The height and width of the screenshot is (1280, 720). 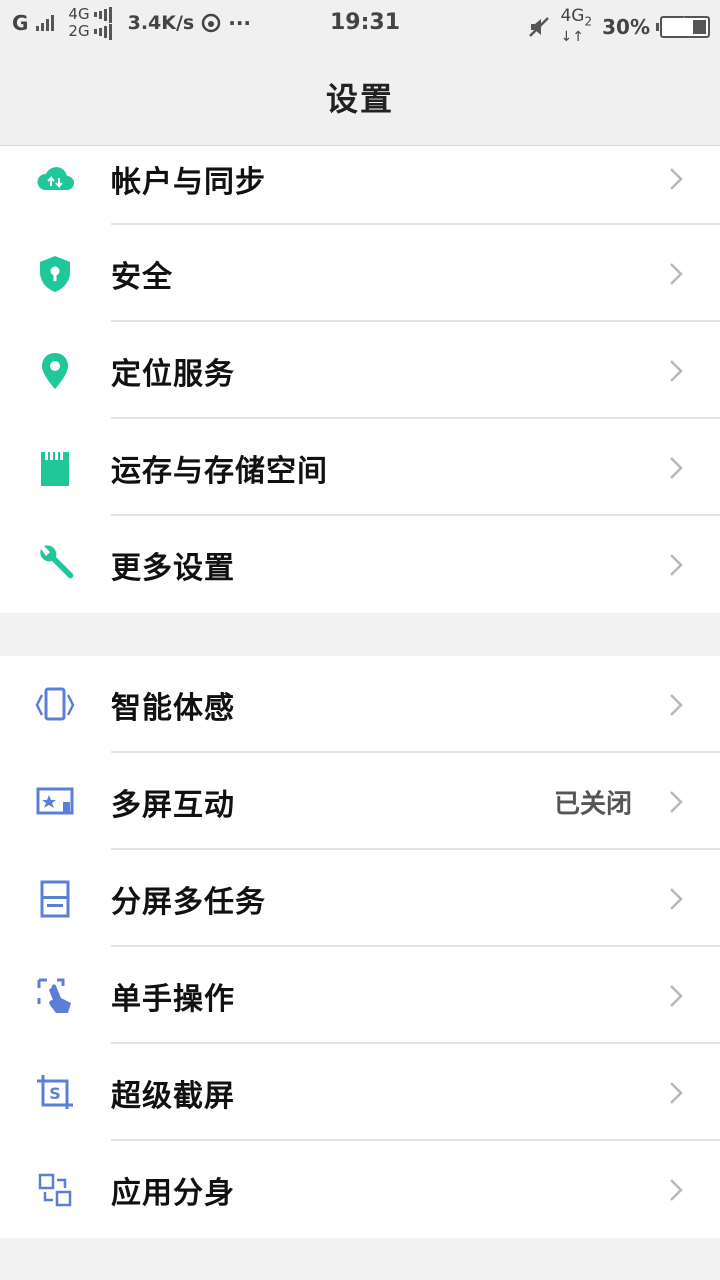 What do you see at coordinates (681, 22) in the screenshot?
I see `charging-icon: ⚡` at bounding box center [681, 22].